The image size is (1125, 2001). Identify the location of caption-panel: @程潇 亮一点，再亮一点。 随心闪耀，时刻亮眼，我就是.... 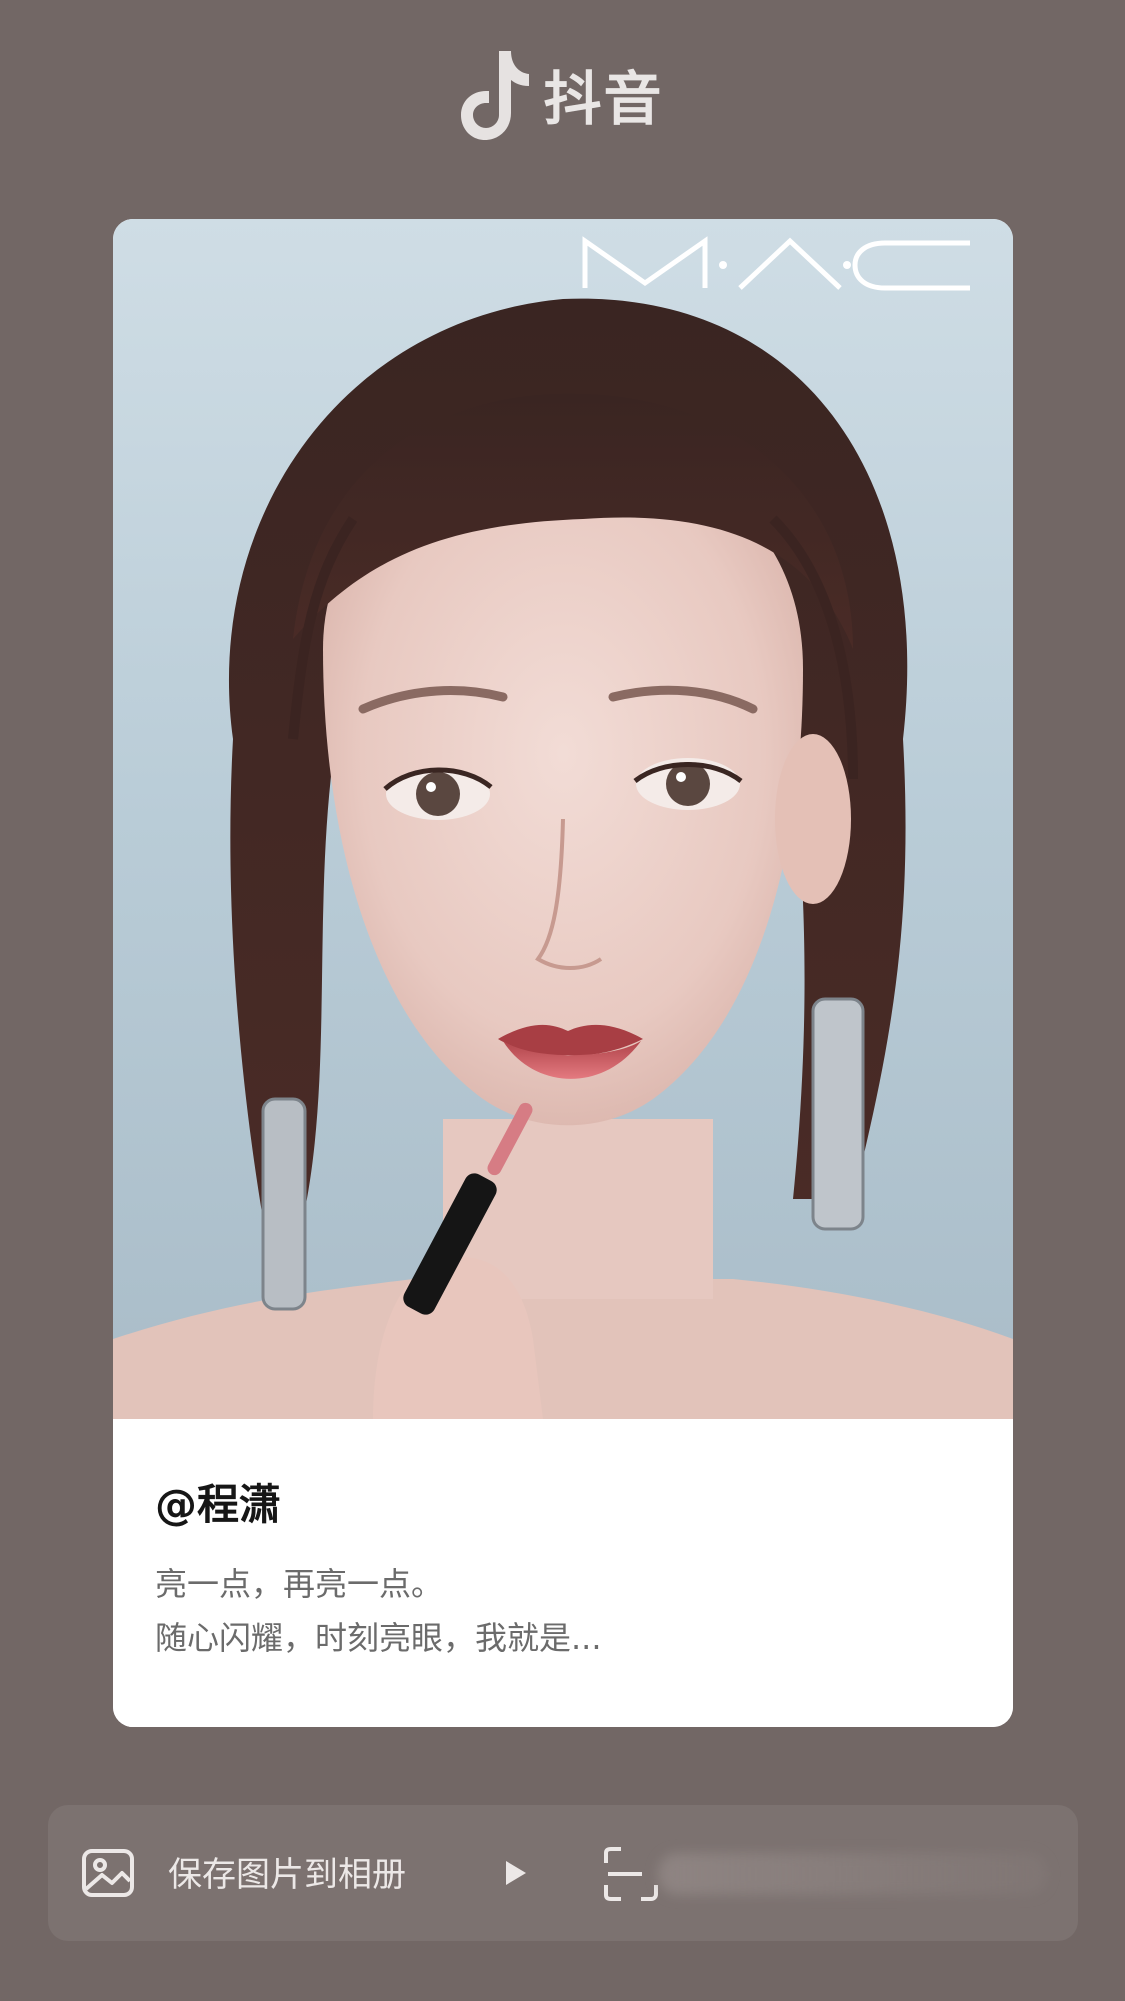
(563, 1573).